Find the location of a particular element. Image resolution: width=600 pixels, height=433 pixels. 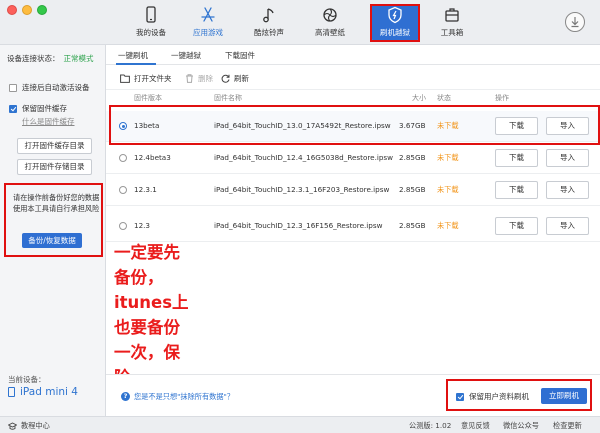

risk-warning-text: 请在操作前备份好您的数据 使用本工具请自行承担风险 is located at coordinates (56, 203).